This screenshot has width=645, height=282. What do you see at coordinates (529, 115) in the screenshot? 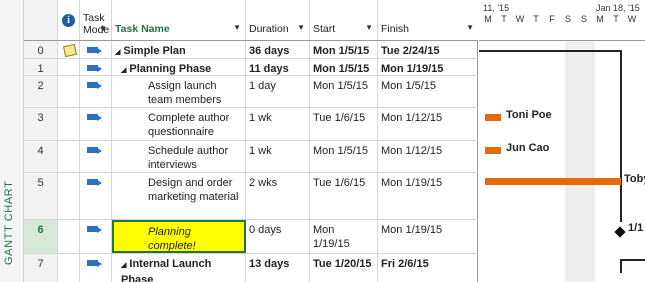
I see `resource-label: Toni Poe` at bounding box center [529, 115].